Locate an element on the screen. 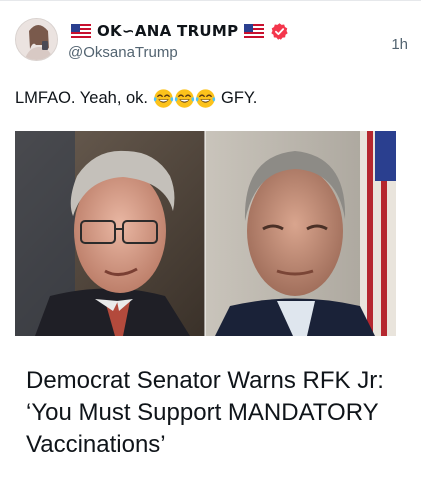  post-header: OK∽ANA TRUMP @OksanaTrump 1h is located at coordinates (212, 46).